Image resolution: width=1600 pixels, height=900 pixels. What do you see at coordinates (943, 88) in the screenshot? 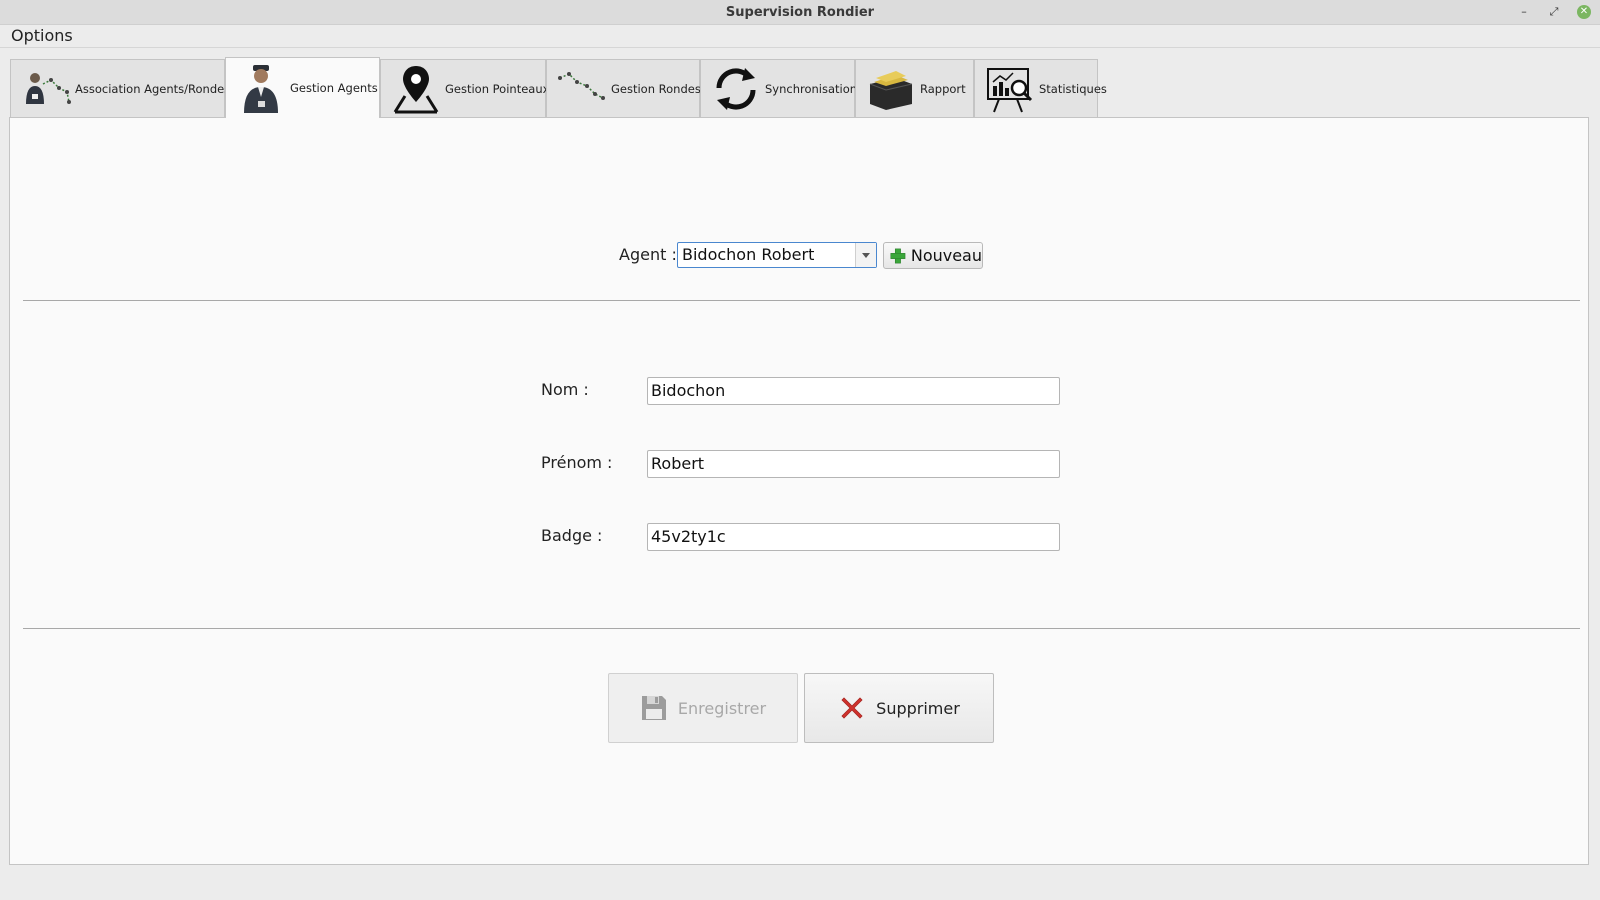
I see `tab-label: Rapport` at bounding box center [943, 88].